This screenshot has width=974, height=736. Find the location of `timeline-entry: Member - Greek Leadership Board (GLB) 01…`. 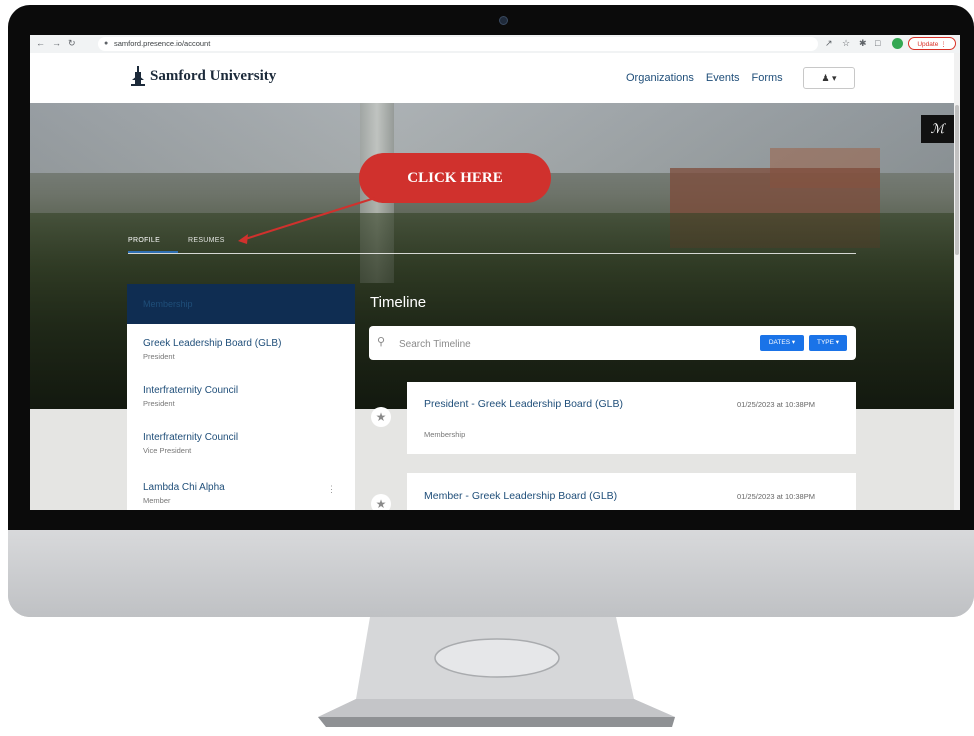

timeline-entry: Member - Greek Leadership Board (GLB) 01… is located at coordinates (631, 491).